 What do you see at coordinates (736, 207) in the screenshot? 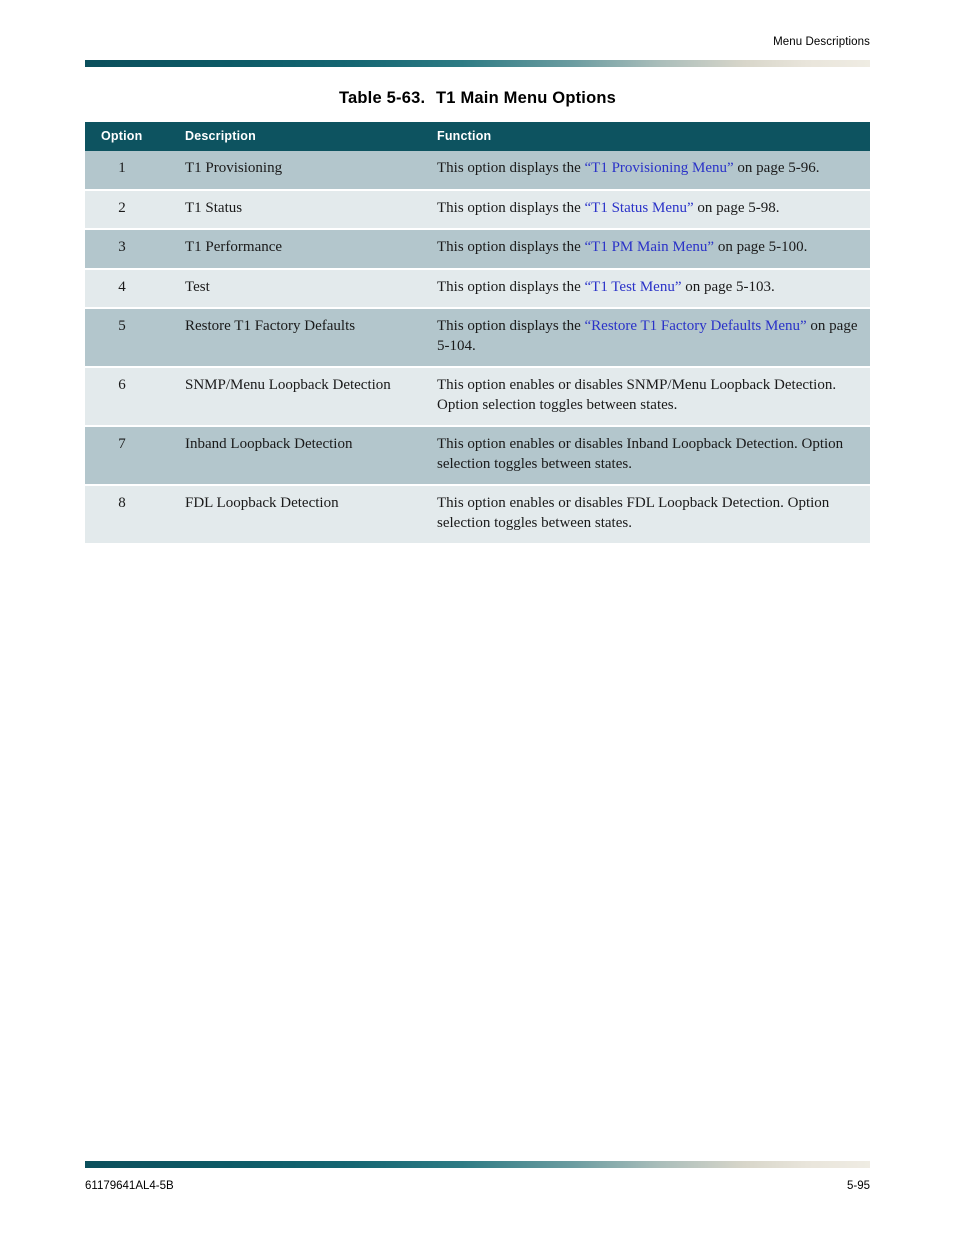
I see `function-text-post: on page 5-98.` at bounding box center [736, 207].